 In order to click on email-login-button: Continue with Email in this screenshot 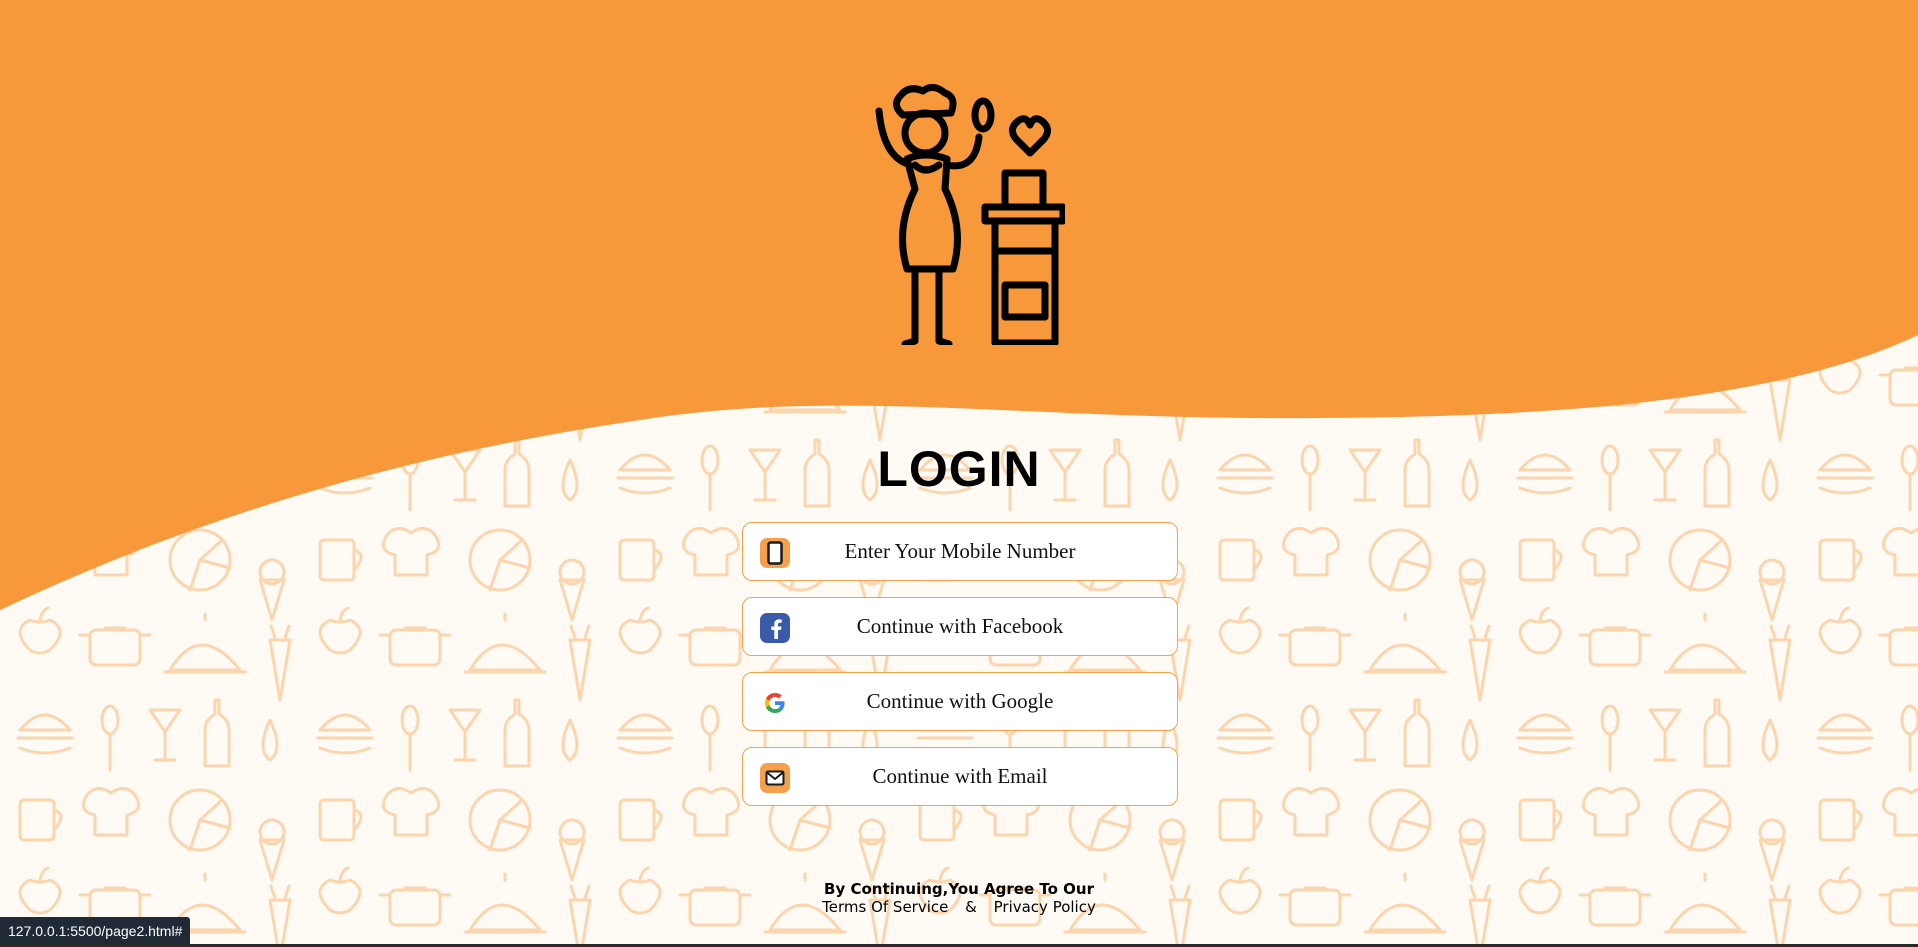, I will do `click(960, 776)`.